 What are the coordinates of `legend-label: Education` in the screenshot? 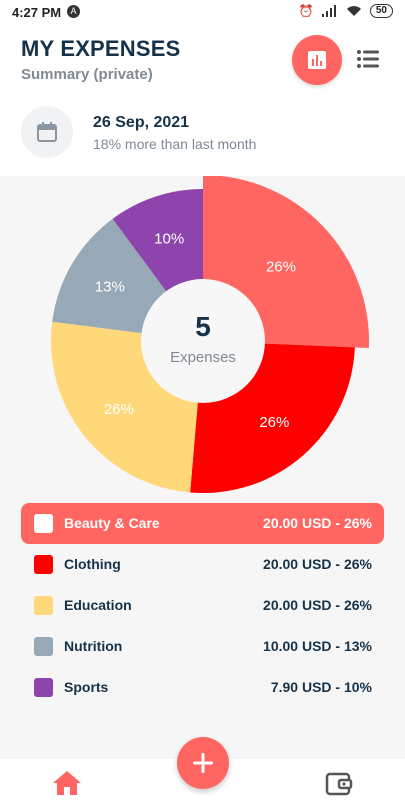 It's located at (98, 605).